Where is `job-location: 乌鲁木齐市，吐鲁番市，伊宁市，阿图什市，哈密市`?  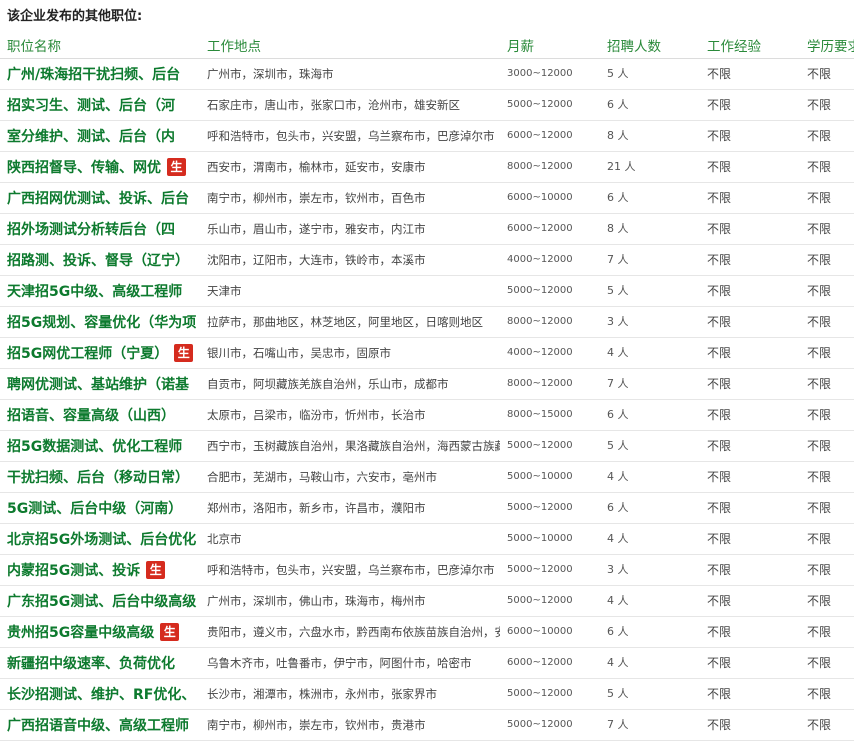
job-location: 乌鲁木齐市，吐鲁番市，伊宁市，阿图什市，哈密市 is located at coordinates (339, 663).